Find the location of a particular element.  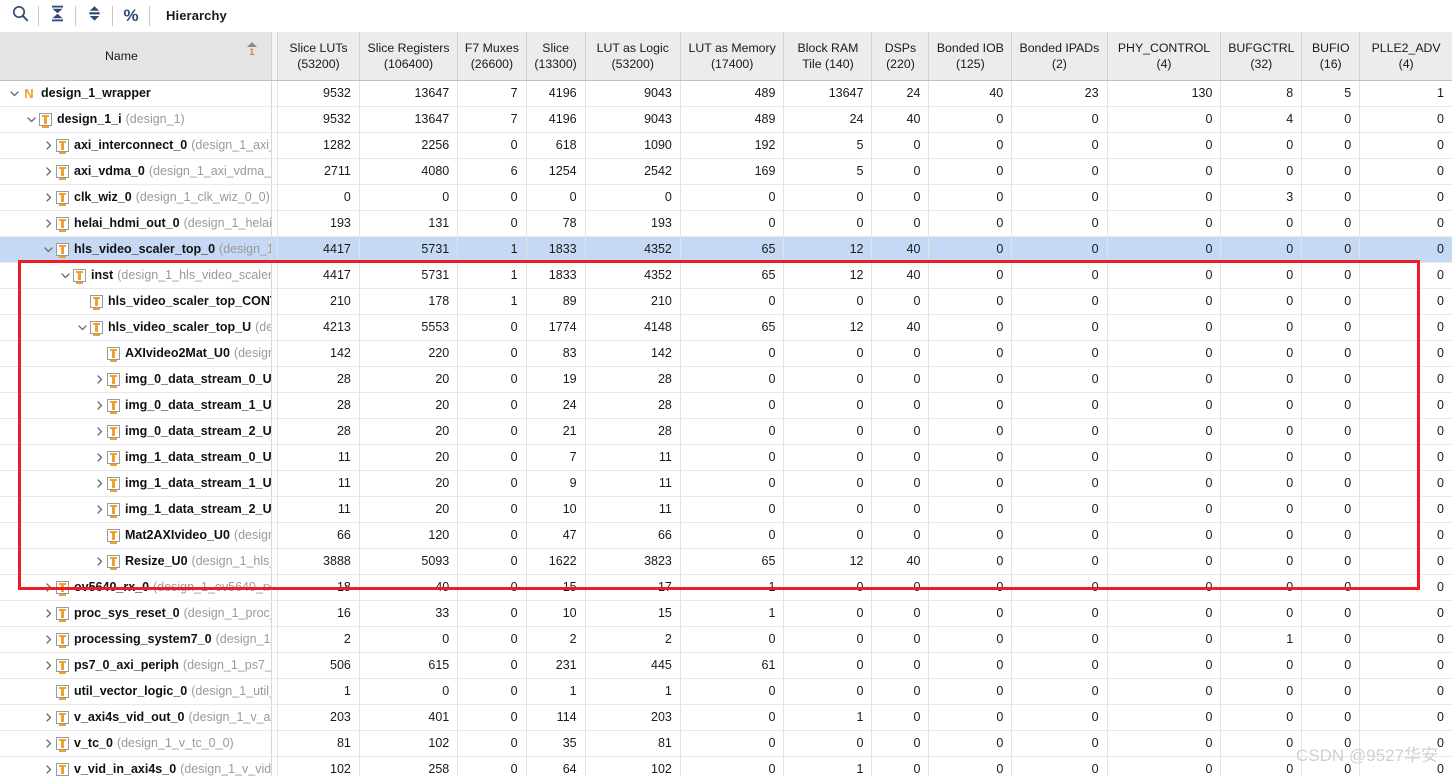

column-header-name: Name 1 is located at coordinates (136, 56).